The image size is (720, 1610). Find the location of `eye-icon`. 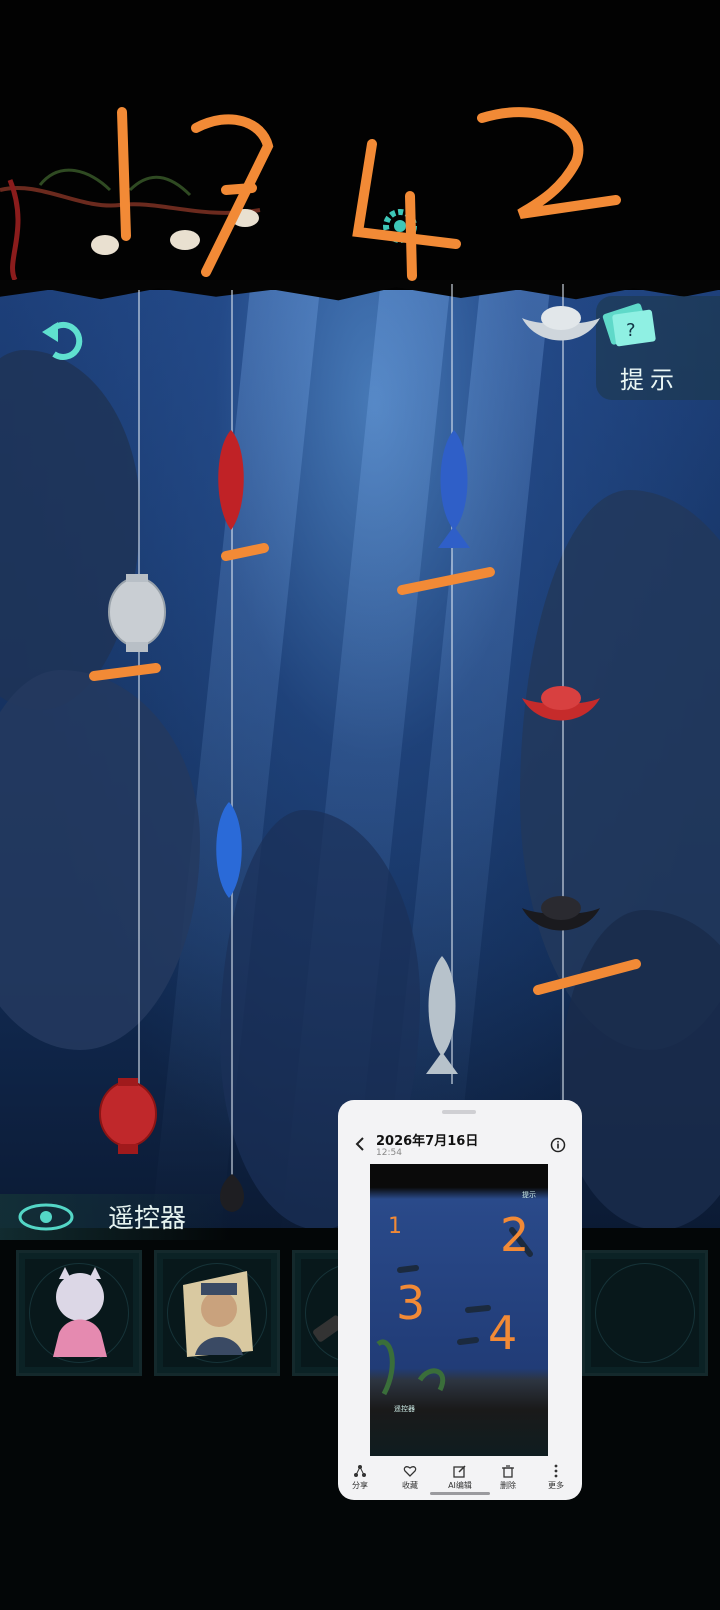

eye-icon is located at coordinates (46, 1217).